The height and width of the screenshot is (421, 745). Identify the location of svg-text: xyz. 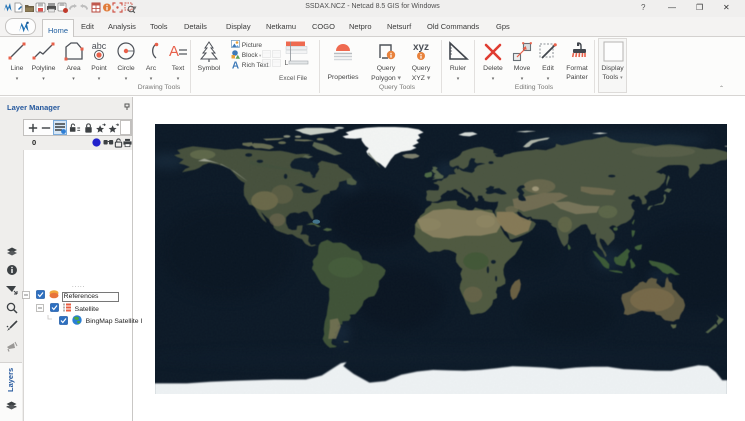
(421, 47).